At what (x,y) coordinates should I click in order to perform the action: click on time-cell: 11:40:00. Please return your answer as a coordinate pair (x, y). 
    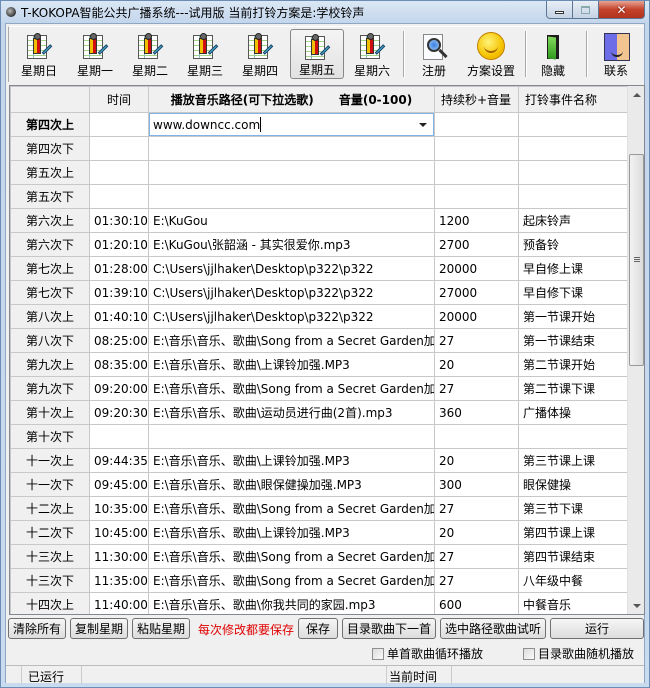
    Looking at the image, I should click on (119, 603).